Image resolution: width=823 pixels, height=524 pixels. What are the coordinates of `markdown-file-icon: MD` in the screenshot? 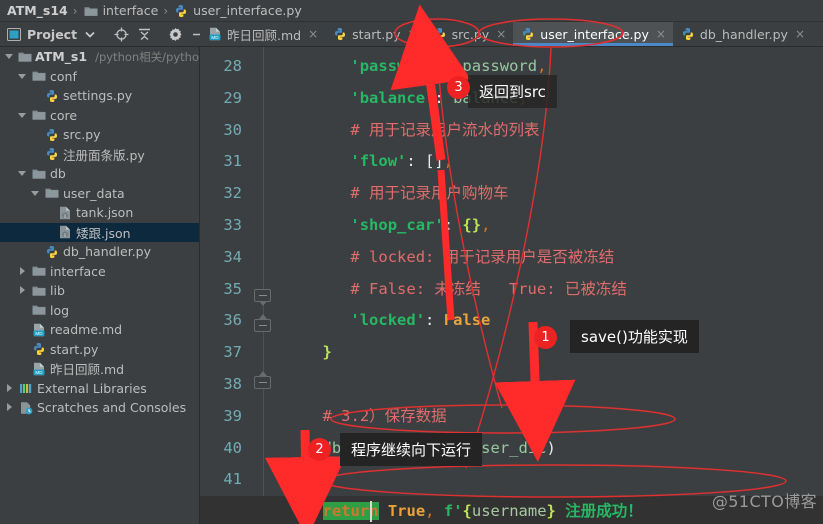 It's located at (39, 369).